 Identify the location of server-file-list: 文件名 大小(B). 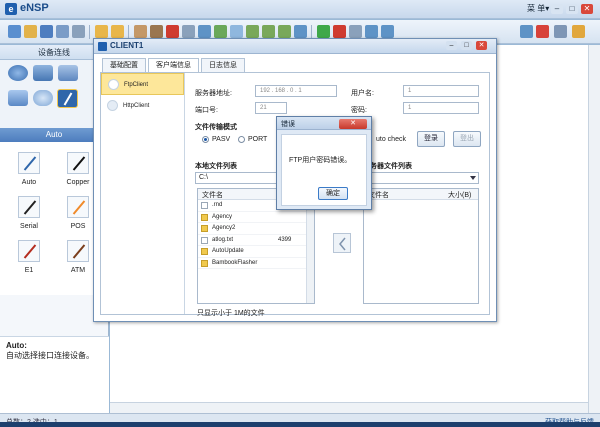
(421, 246).